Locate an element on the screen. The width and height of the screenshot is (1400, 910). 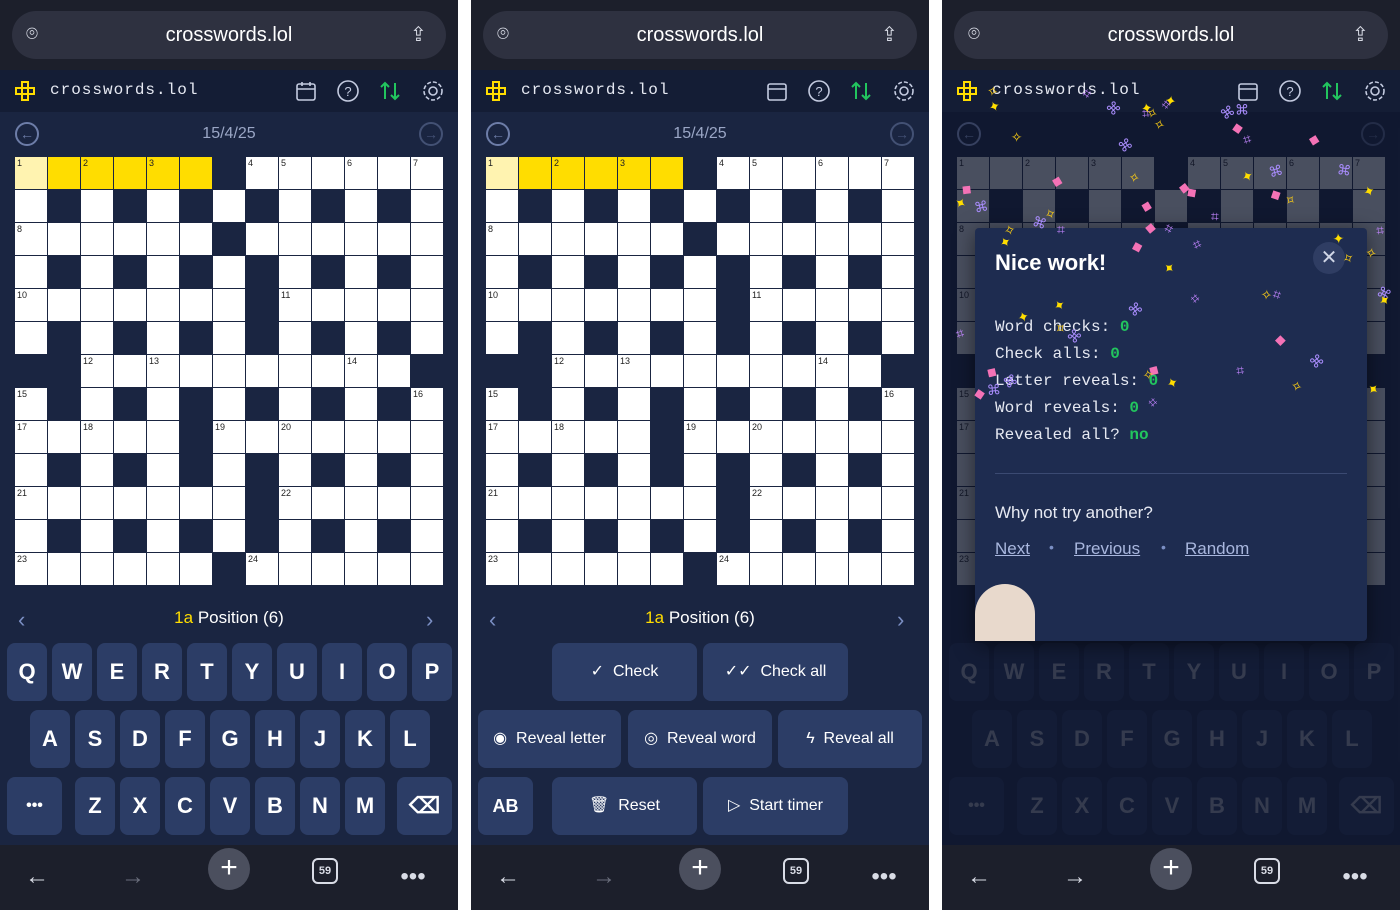
start-timer-button: ▷ Start timer is located at coordinates (775, 806).